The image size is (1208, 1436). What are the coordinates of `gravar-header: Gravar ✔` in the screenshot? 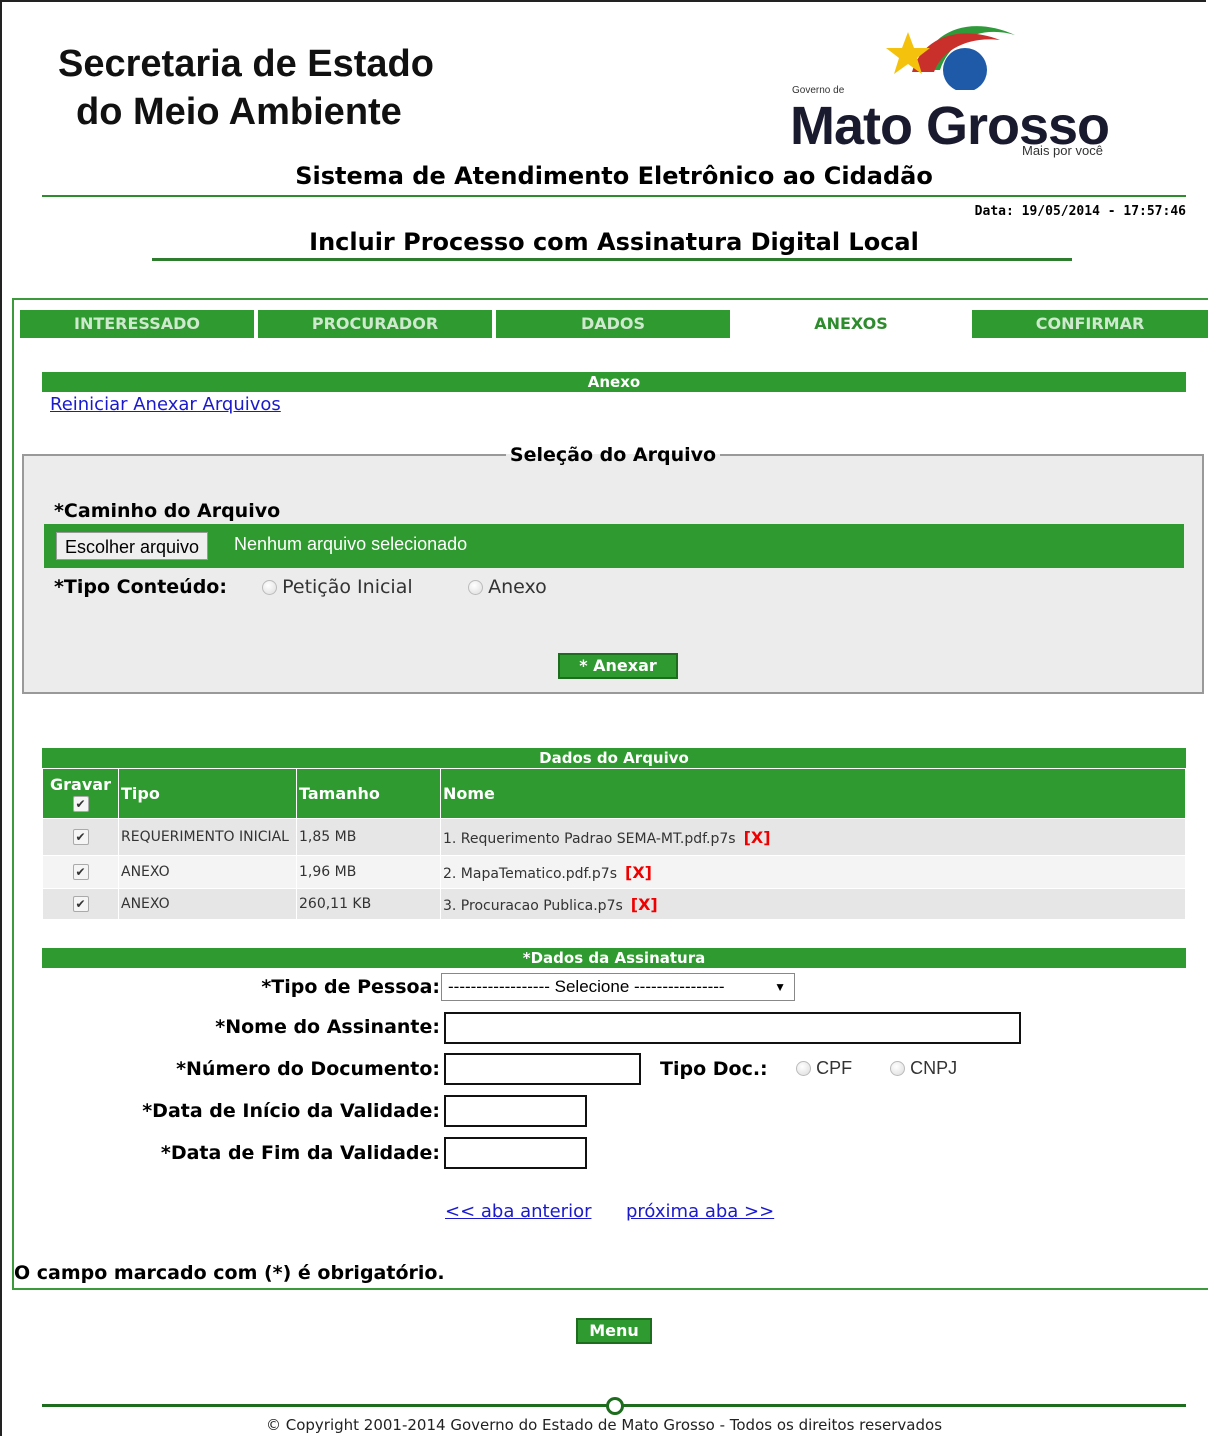 It's located at (80, 793).